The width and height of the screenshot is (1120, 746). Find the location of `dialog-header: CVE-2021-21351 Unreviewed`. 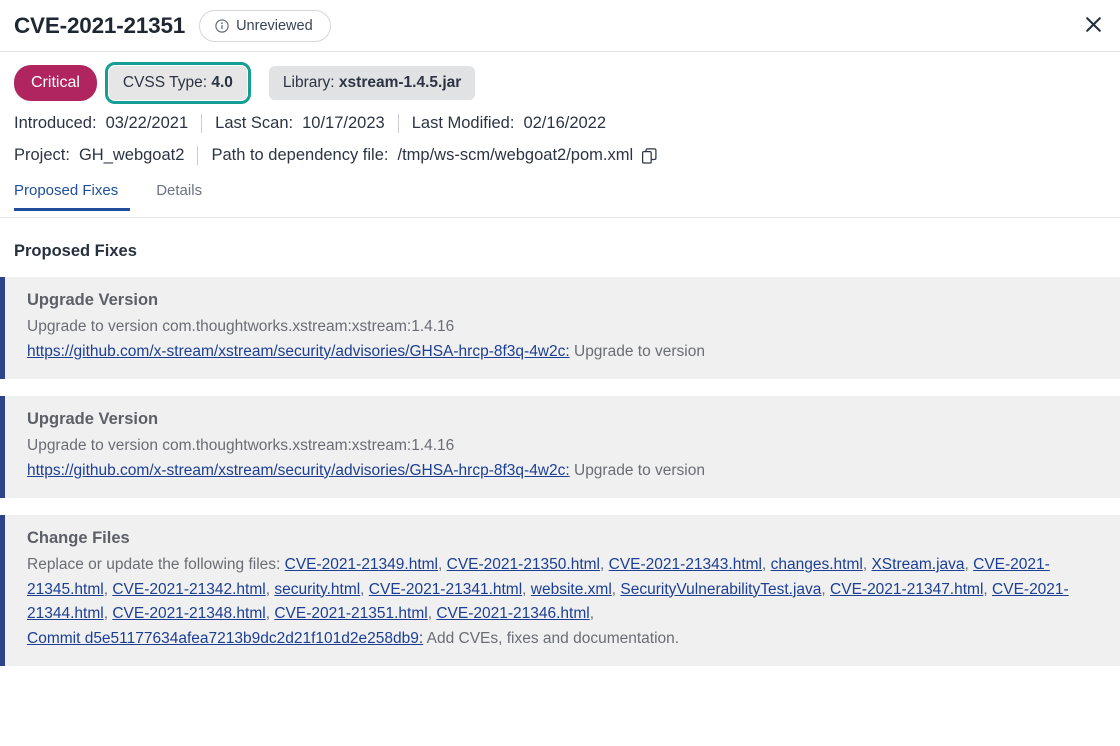

dialog-header: CVE-2021-21351 Unreviewed is located at coordinates (560, 26).